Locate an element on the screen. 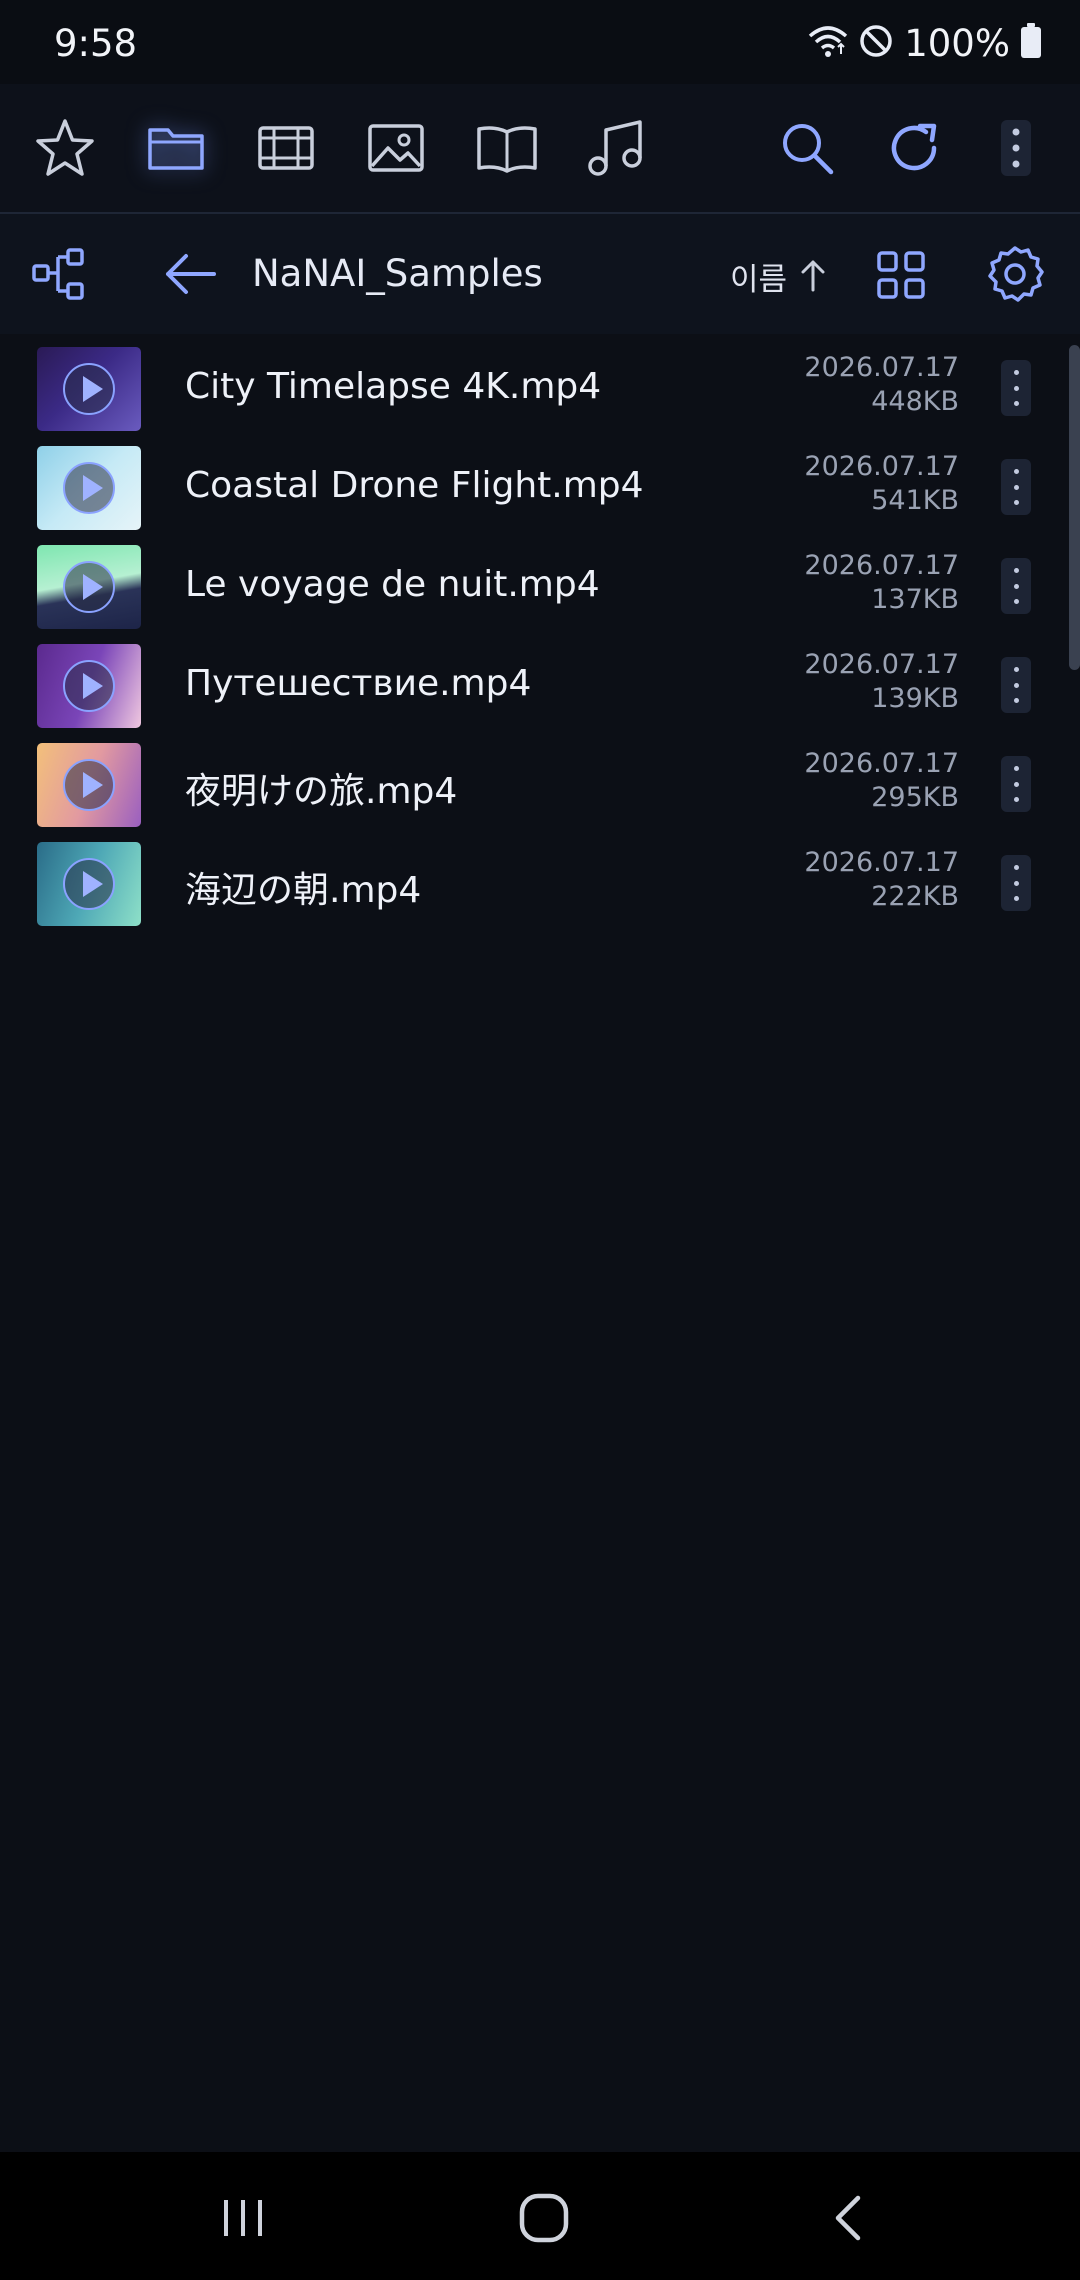  list-item: Путешествие.mp4 2026.07.17 139KB is located at coordinates (540, 686).